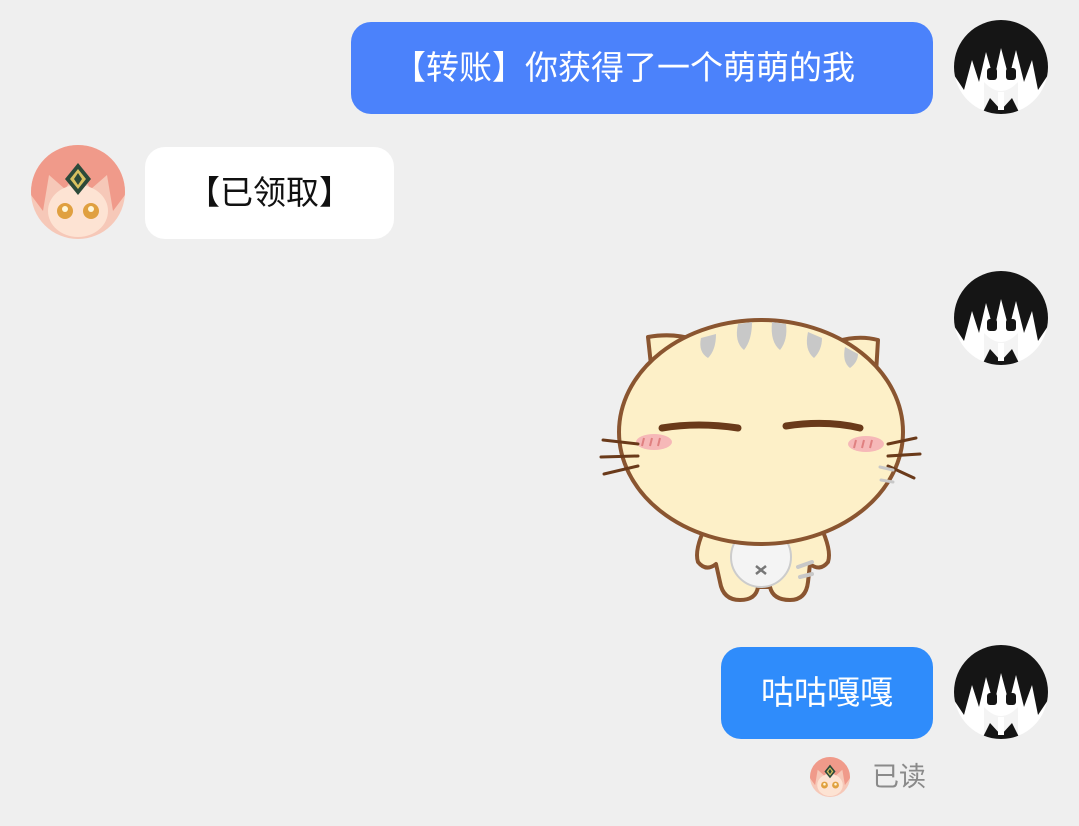  I want to click on message-text: 【转账】你获得了一个萌萌的我, so click(624, 67).